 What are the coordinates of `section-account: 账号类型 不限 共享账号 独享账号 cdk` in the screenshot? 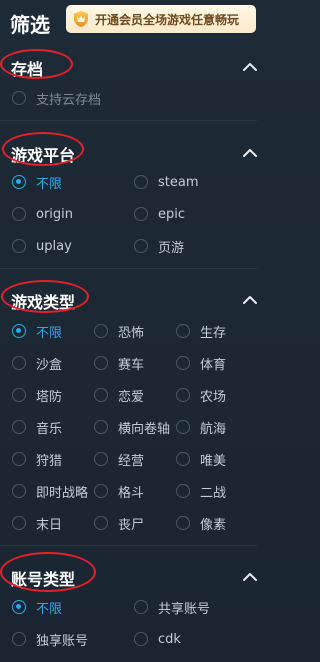 It's located at (136, 604).